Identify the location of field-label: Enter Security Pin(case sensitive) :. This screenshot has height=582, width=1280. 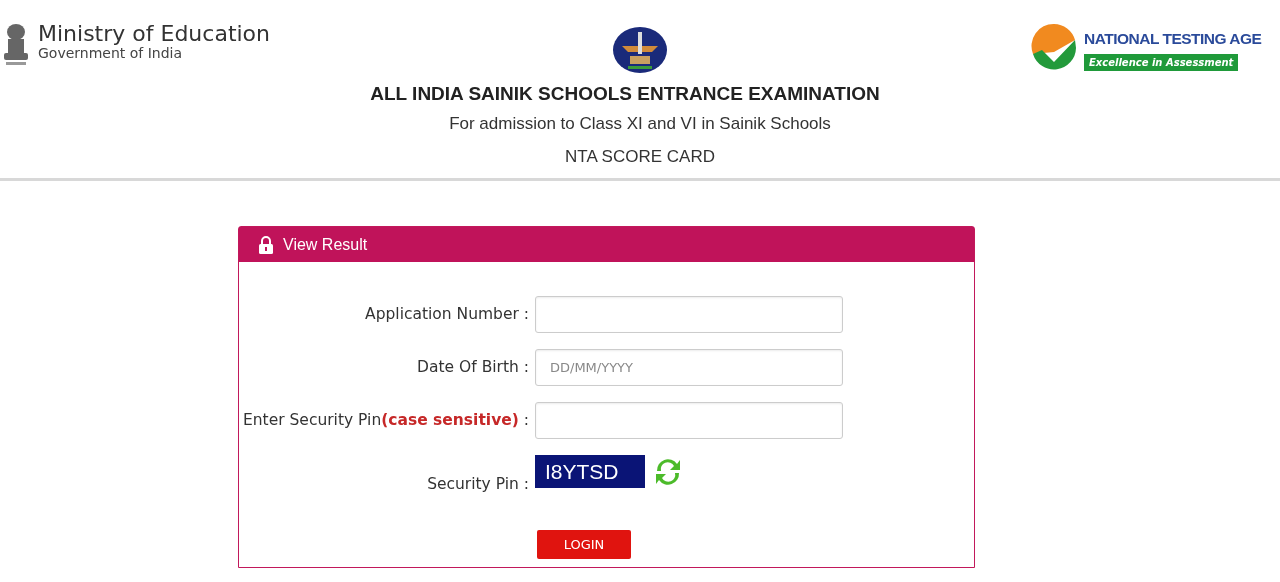
(386, 420).